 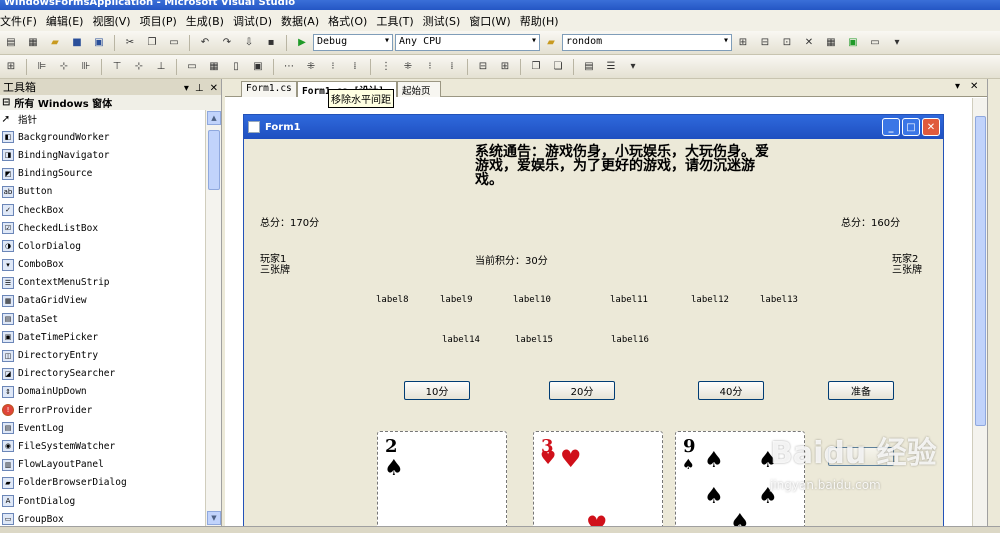 What do you see at coordinates (103, 410) in the screenshot?
I see `toolbox-item: ! ErrorProvider` at bounding box center [103, 410].